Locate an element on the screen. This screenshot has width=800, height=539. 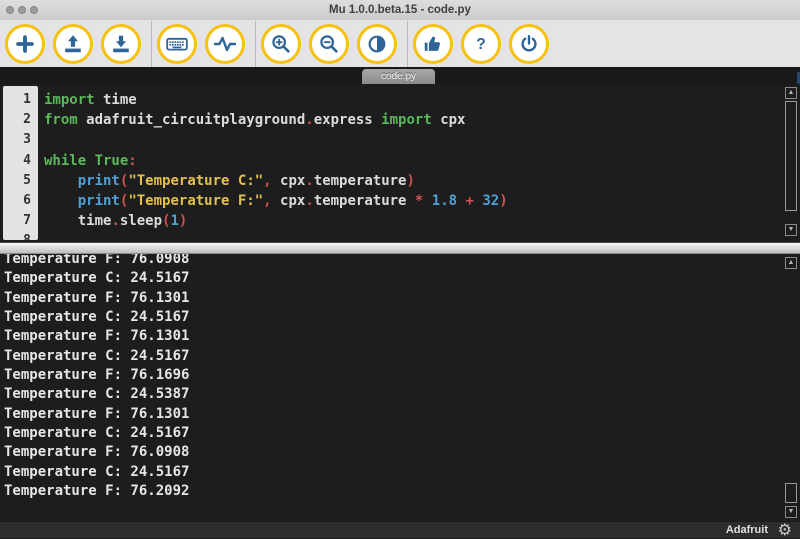
power-icon is located at coordinates (529, 44).